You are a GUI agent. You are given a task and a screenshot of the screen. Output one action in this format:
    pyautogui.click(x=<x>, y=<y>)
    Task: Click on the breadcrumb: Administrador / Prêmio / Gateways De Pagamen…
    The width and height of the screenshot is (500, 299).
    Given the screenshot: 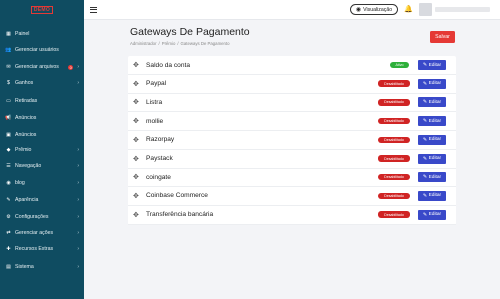 What is the action you would take?
    pyautogui.click(x=180, y=43)
    